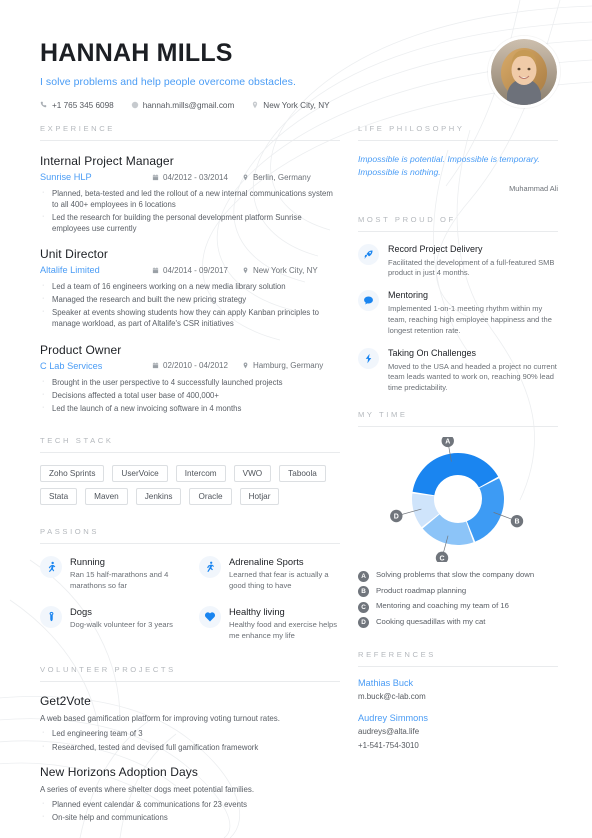  What do you see at coordinates (195, 270) in the screenshot?
I see `job-dates-text: 04/2014 - 09/2017` at bounding box center [195, 270].